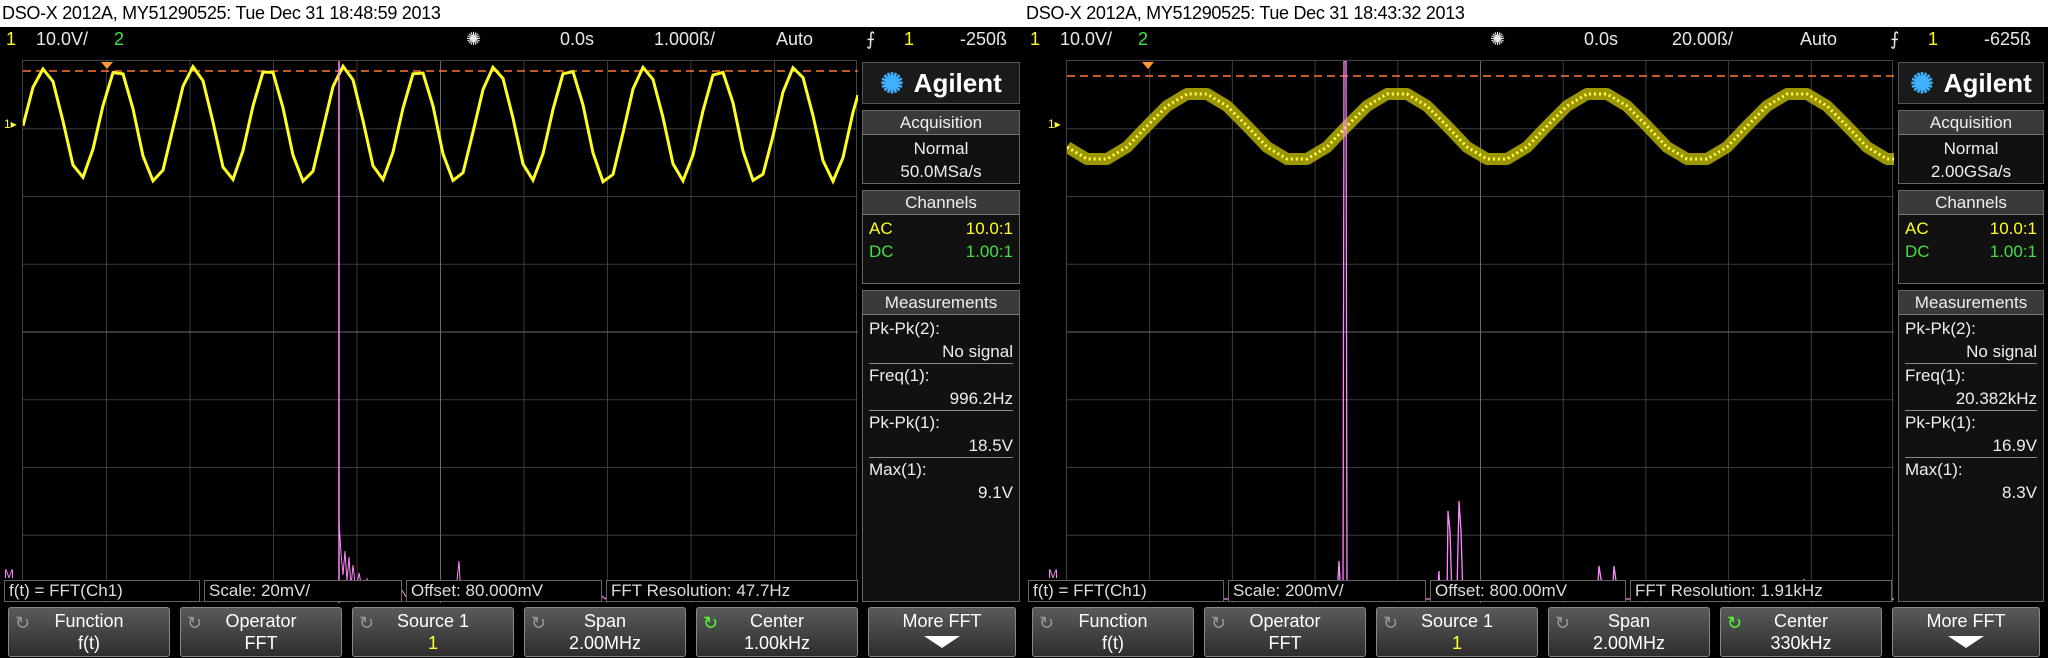 The width and height of the screenshot is (2048, 658). What do you see at coordinates (1922, 83) in the screenshot?
I see `agilent-spark-icon: ✺` at bounding box center [1922, 83].